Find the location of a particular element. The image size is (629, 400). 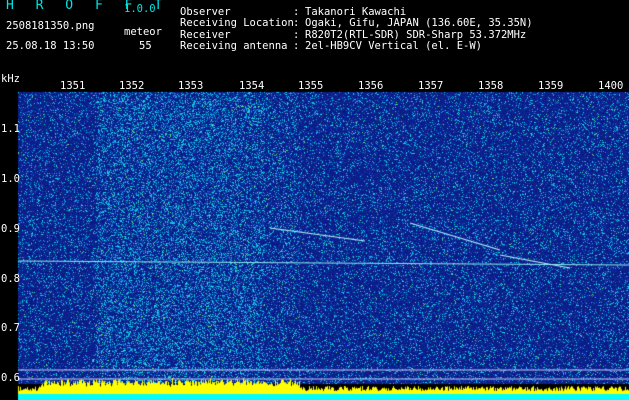

x-tick: 1353 is located at coordinates (191, 86).